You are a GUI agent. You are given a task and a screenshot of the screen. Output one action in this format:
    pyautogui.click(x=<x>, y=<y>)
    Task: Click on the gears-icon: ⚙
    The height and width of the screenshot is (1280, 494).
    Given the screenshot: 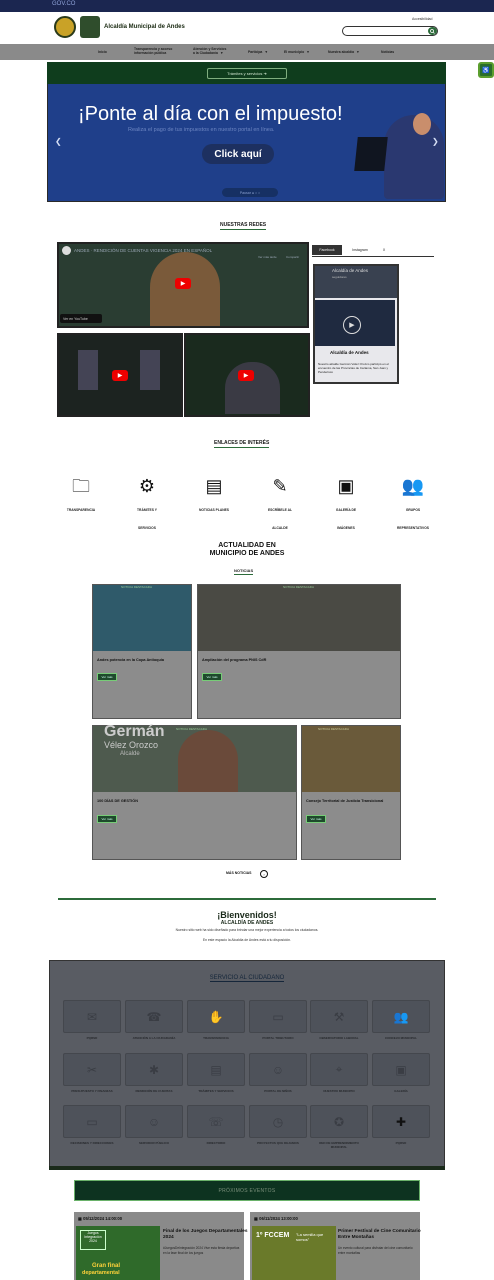 What is the action you would take?
    pyautogui.click(x=147, y=486)
    